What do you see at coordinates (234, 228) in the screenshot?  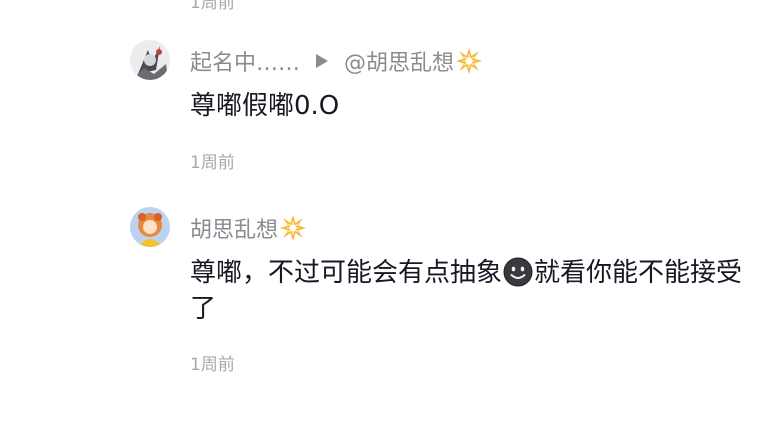 I see `username: 胡思乱想` at bounding box center [234, 228].